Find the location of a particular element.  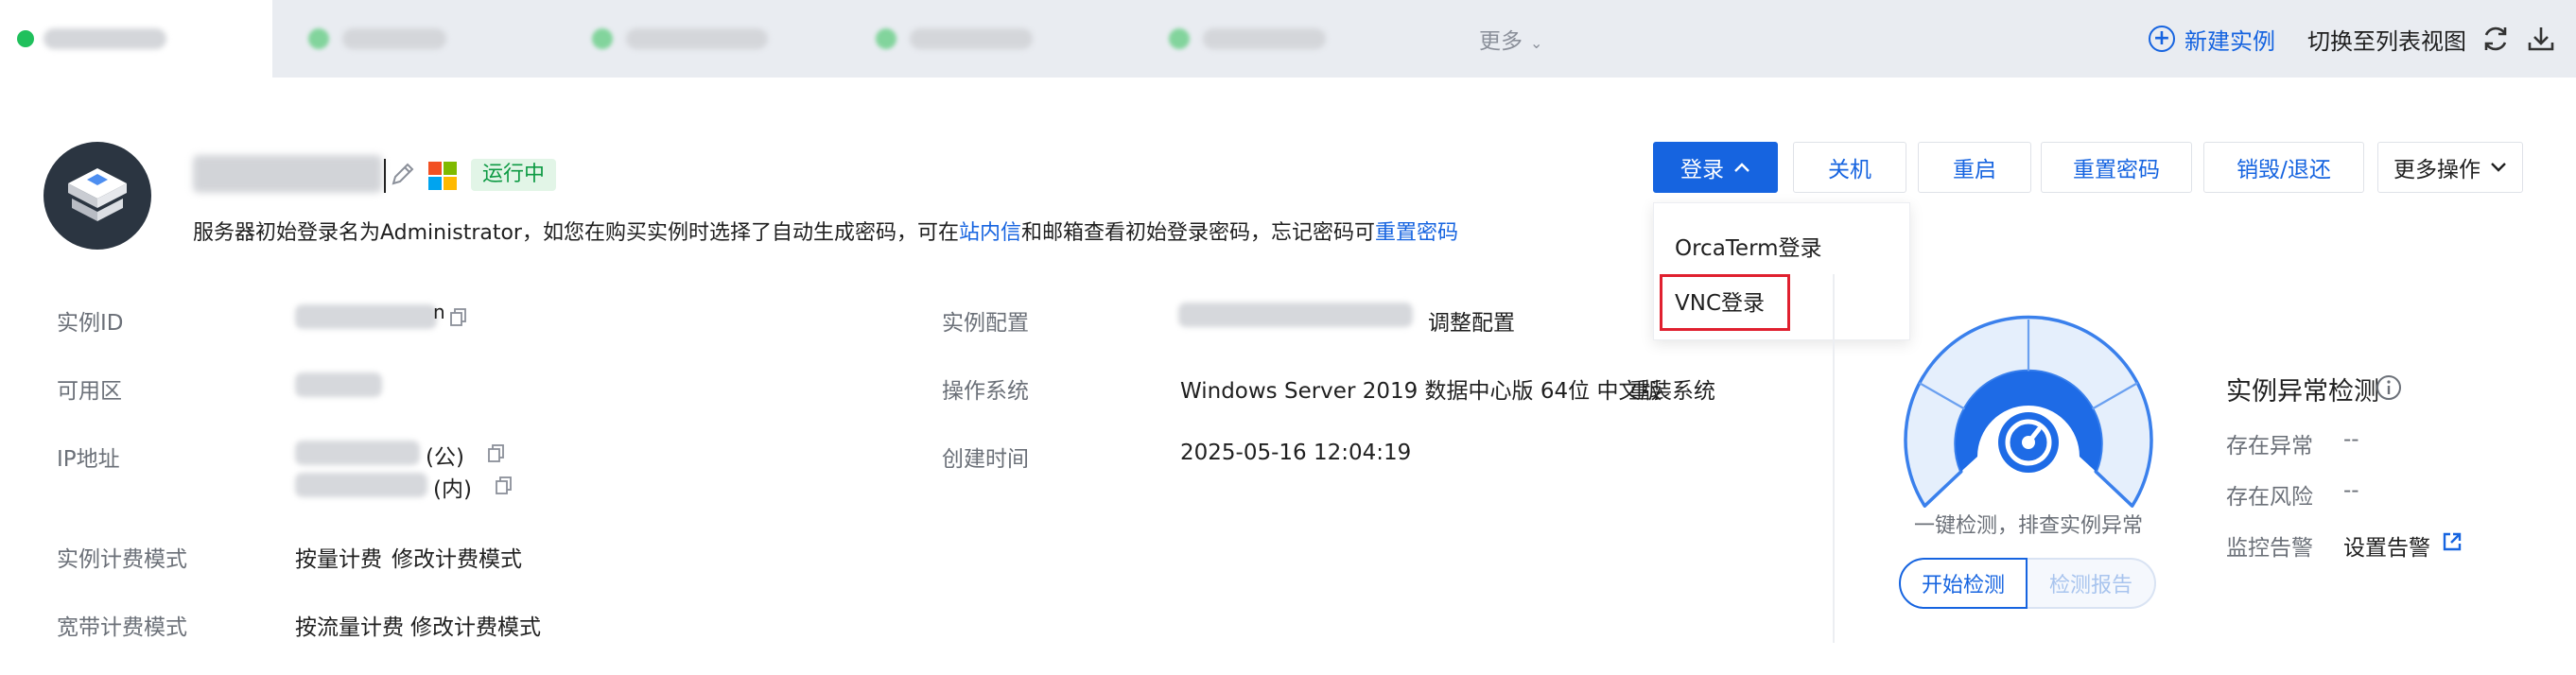

exception-value: -- is located at coordinates (2351, 439).